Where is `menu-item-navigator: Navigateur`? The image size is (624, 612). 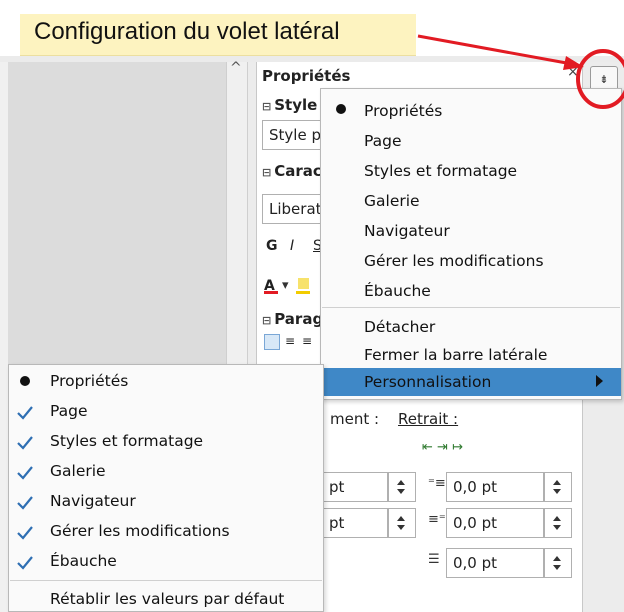
menu-item-navigator: Navigateur is located at coordinates (407, 231).